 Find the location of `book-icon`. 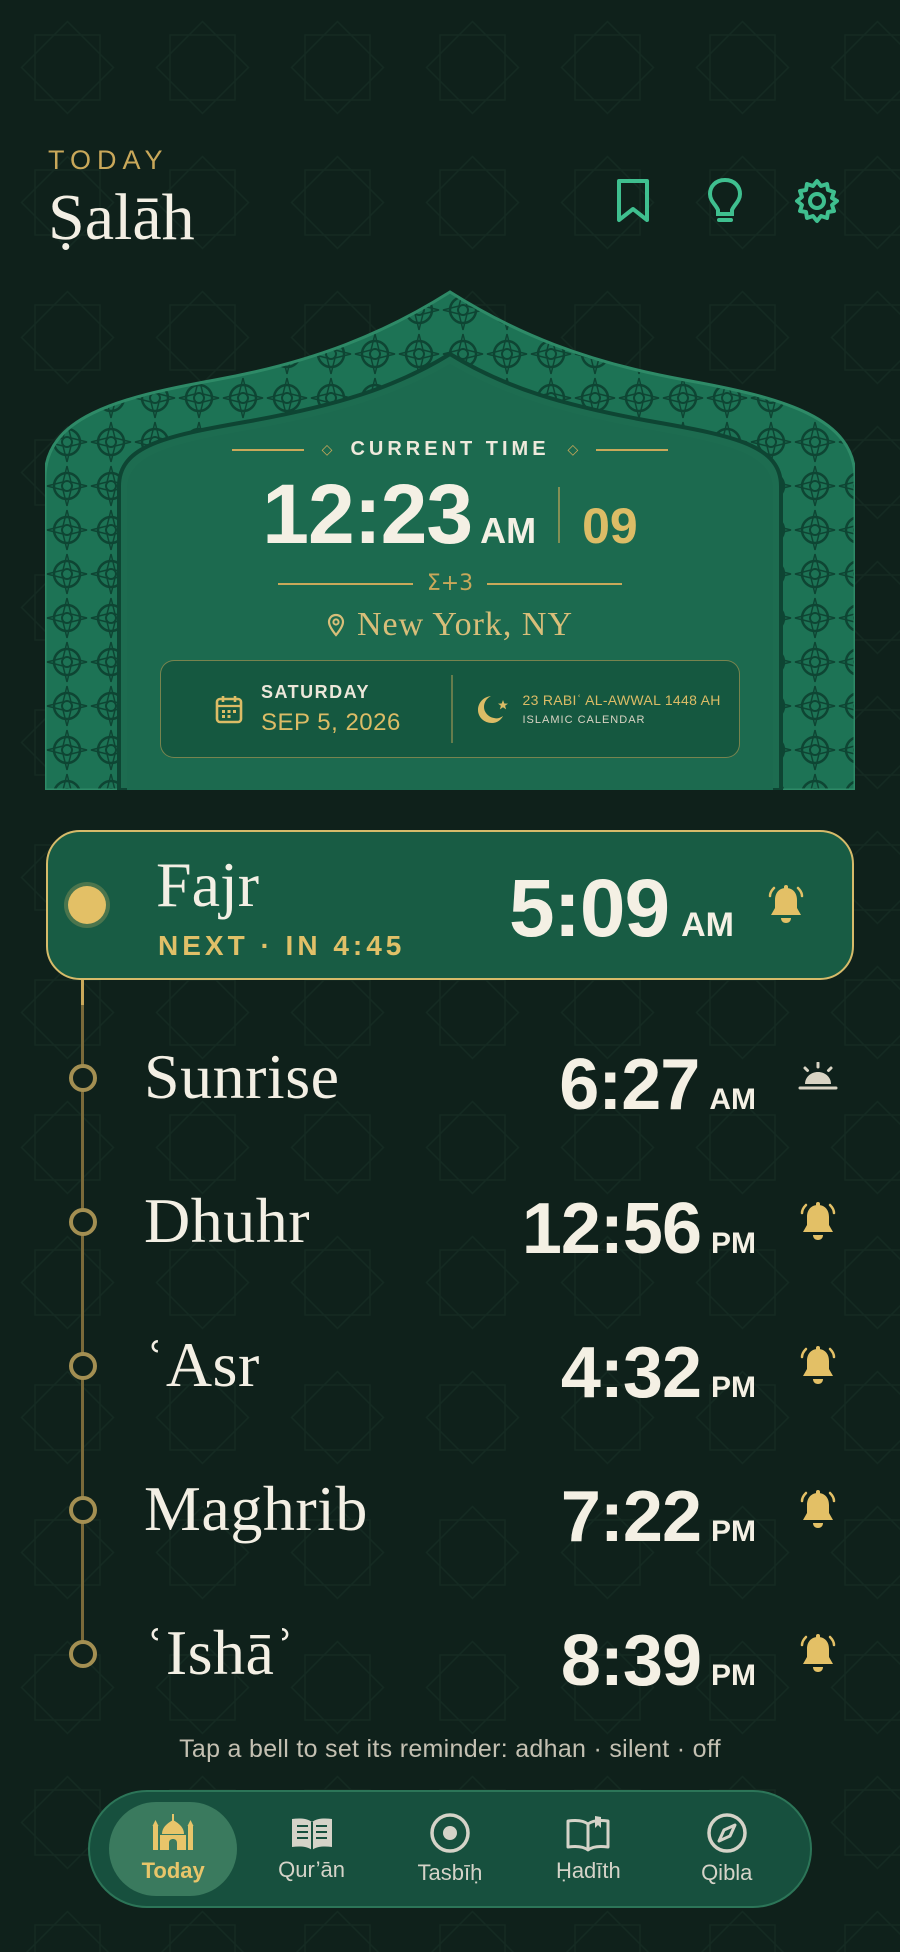

book-icon is located at coordinates (311, 1834).